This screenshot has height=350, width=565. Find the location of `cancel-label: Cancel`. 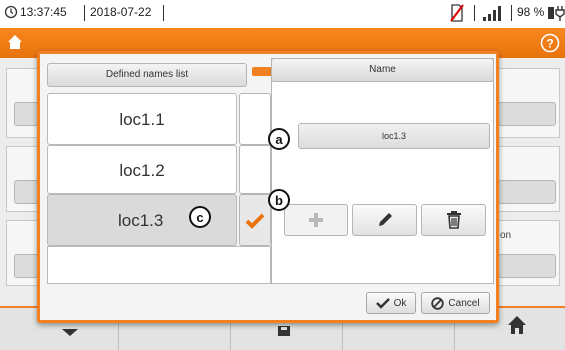

cancel-label: Cancel is located at coordinates (464, 303).